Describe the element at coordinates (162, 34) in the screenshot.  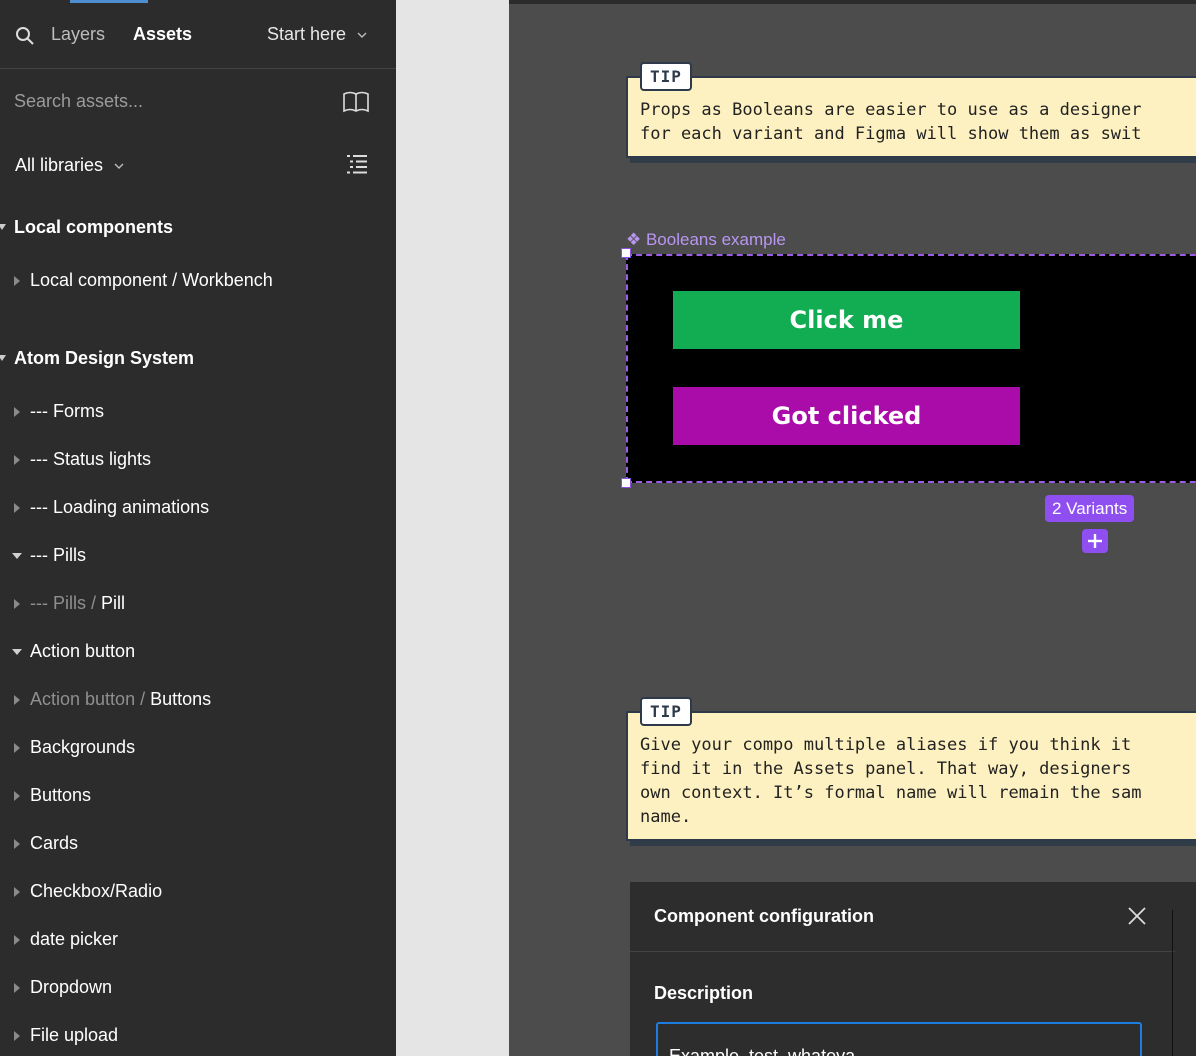
I see `tab-assets: Assets` at that location.